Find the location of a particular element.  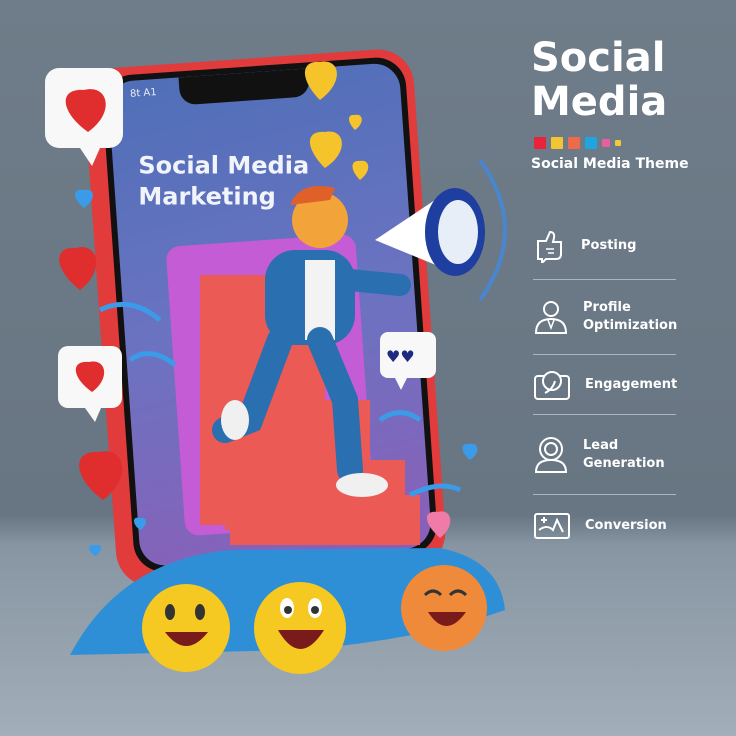

conversion-icon is located at coordinates (552, 526).